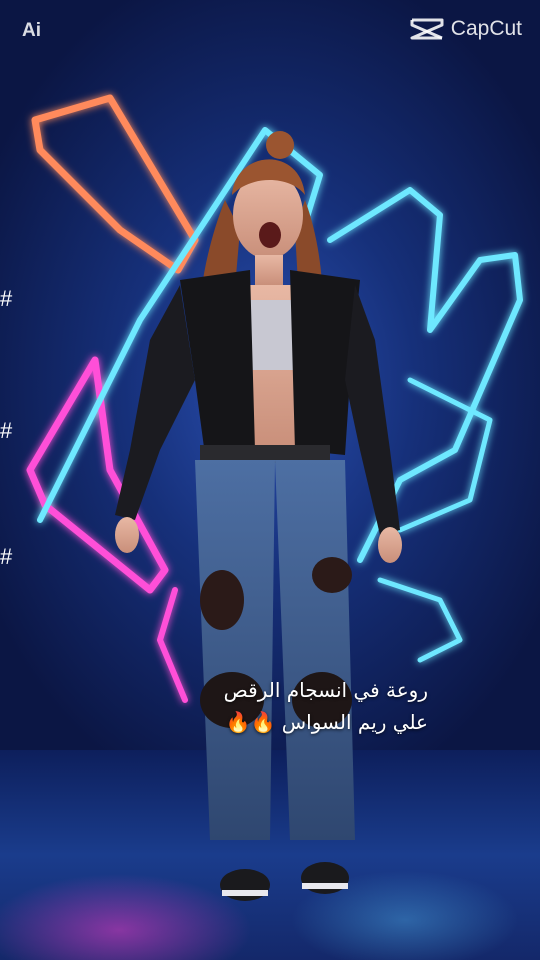 This screenshot has width=540, height=960. I want to click on caption-line-2: علي ريم السواس 🔥🔥, so click(326, 722).